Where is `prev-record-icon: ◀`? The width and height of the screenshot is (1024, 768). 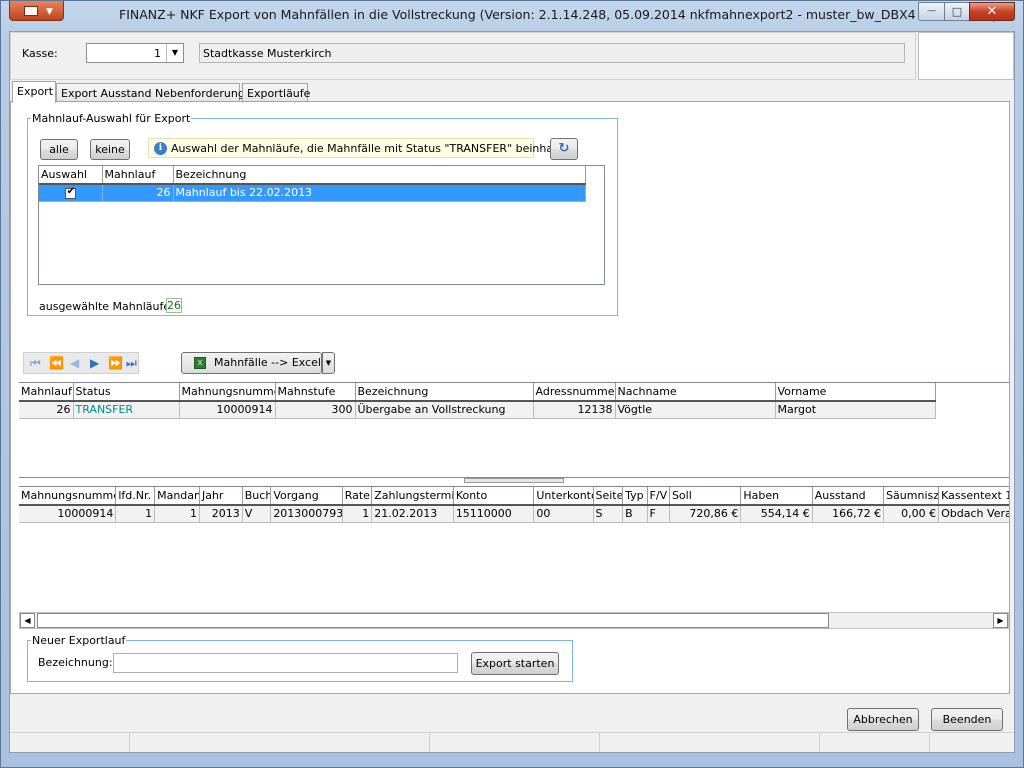 prev-record-icon: ◀ is located at coordinates (74, 363).